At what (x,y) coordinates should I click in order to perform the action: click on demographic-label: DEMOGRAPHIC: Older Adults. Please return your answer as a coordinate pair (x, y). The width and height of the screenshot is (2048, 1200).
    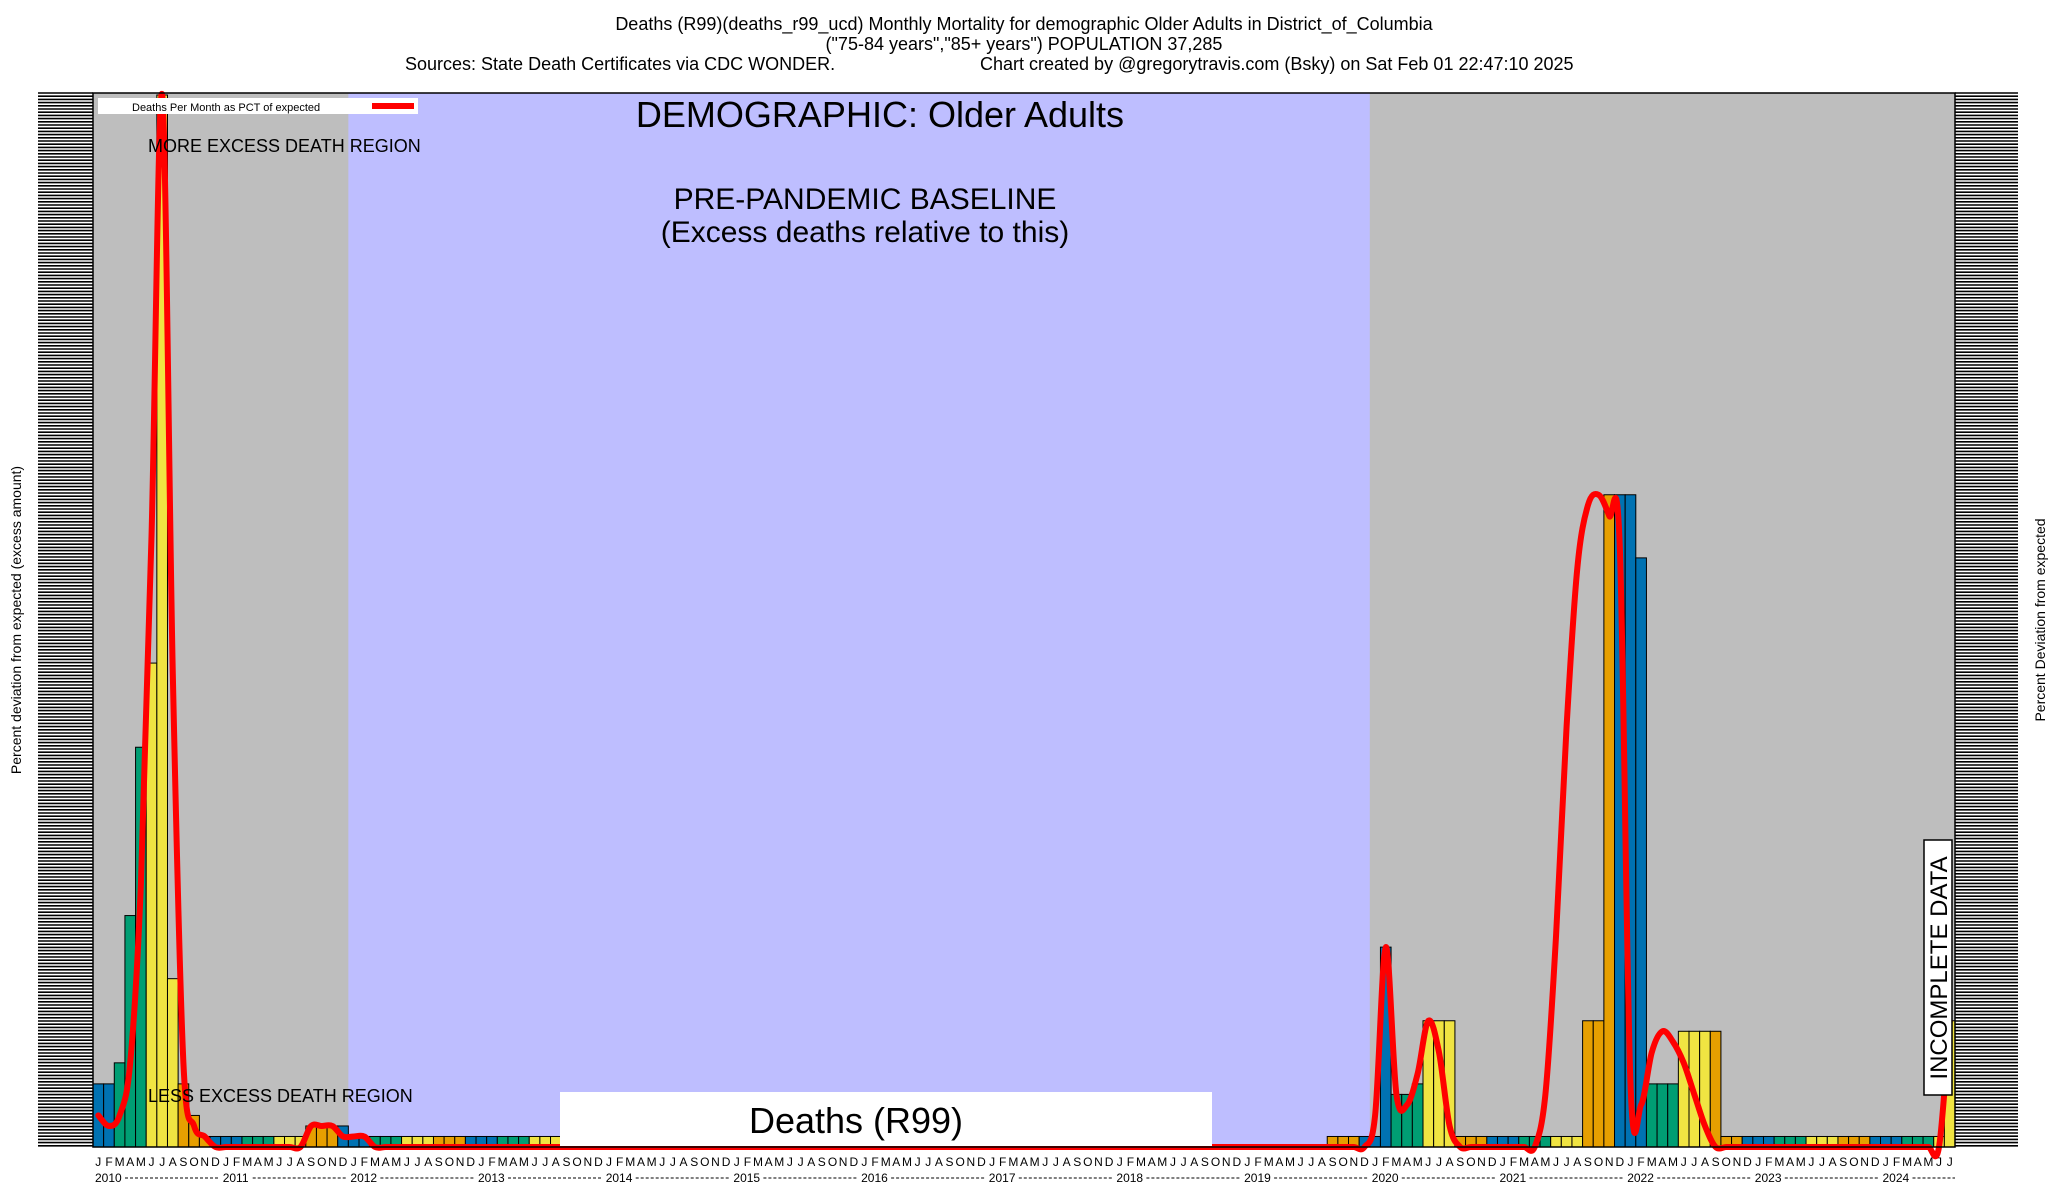
    Looking at the image, I should click on (880, 114).